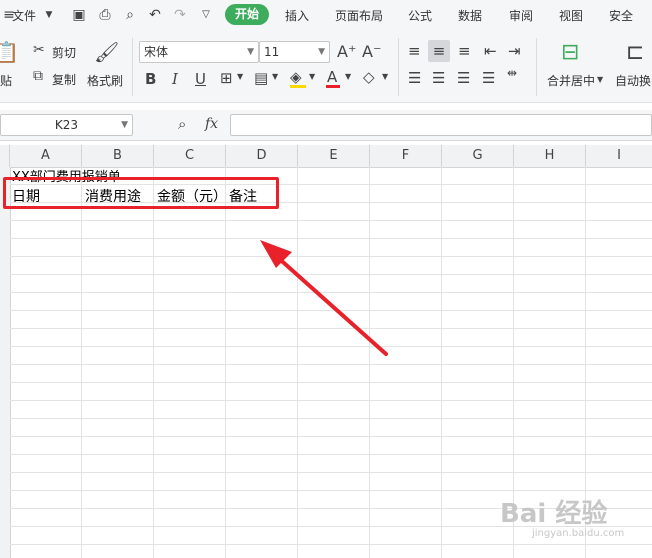  Describe the element at coordinates (180, 15) in the screenshot. I see `redo-icon: ↷` at that location.